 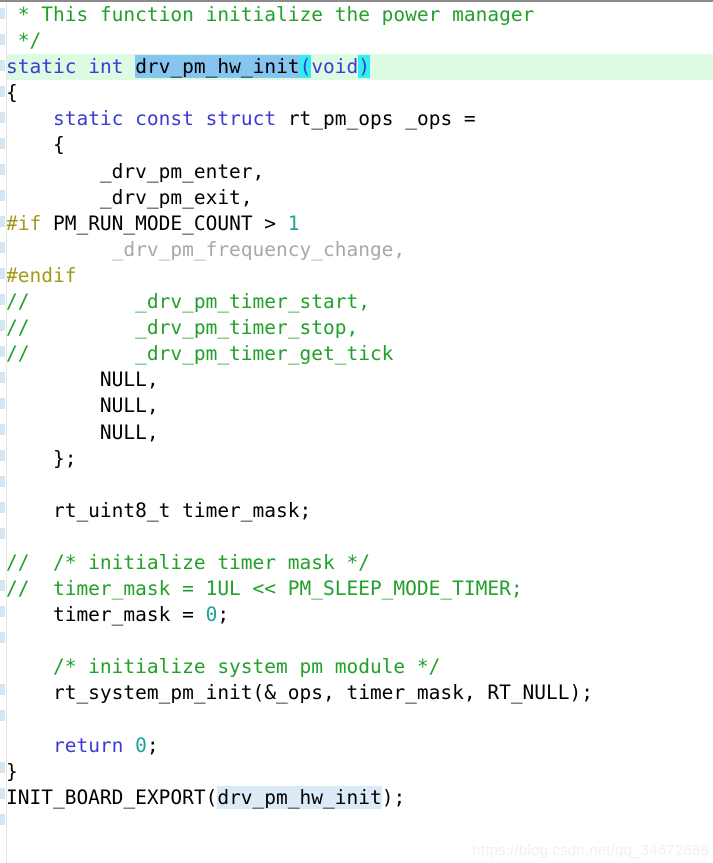 I want to click on code-line: /* initialize system pm module */, so click(x=356, y=667).